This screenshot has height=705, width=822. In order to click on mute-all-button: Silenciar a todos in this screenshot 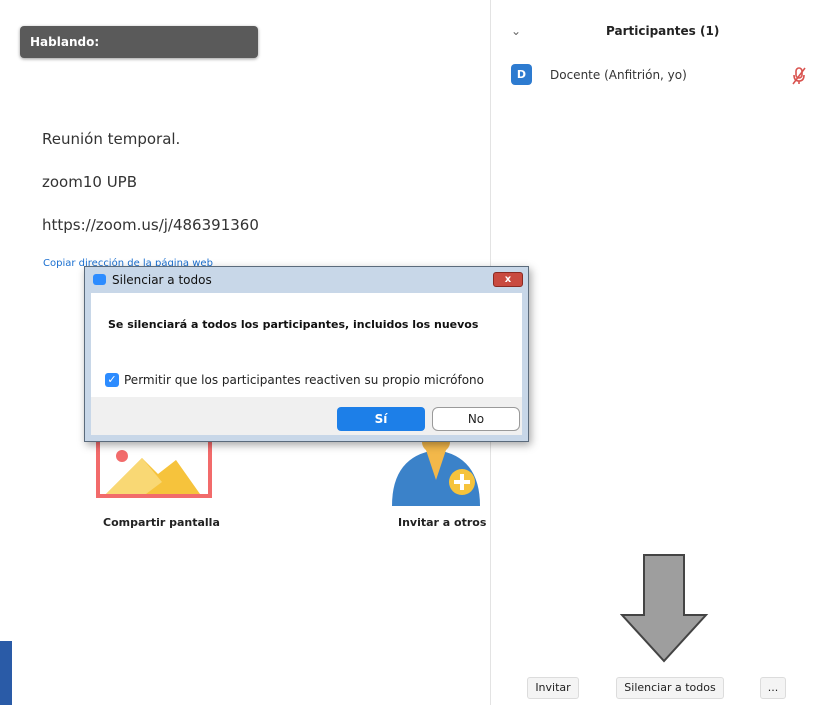, I will do `click(670, 688)`.